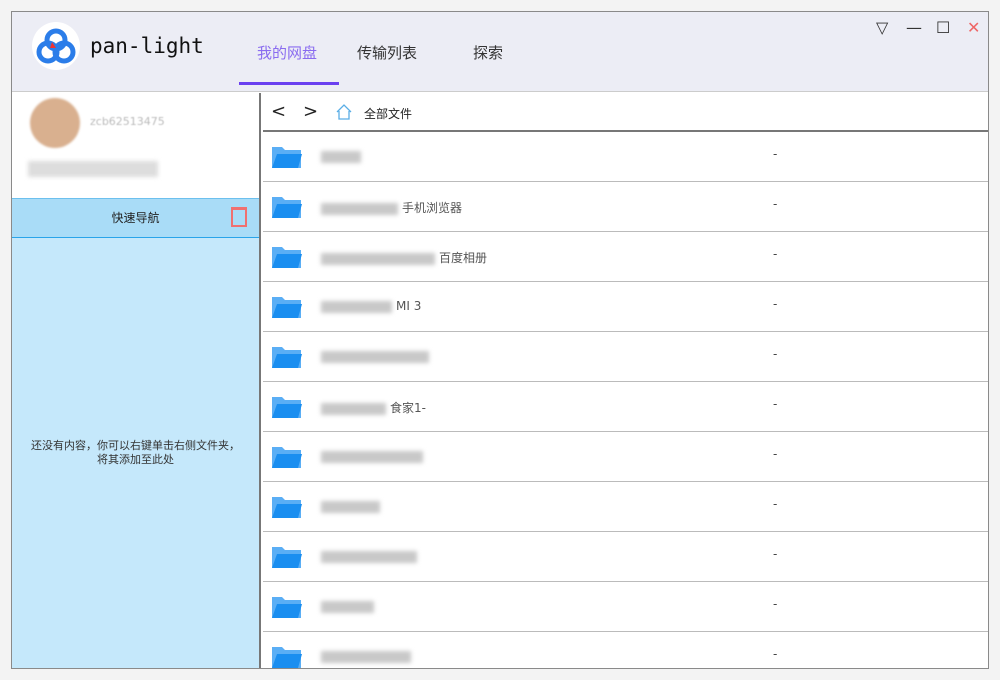 This screenshot has height=680, width=1000. What do you see at coordinates (488, 52) in the screenshot?
I see `tab-explore: 探索` at bounding box center [488, 52].